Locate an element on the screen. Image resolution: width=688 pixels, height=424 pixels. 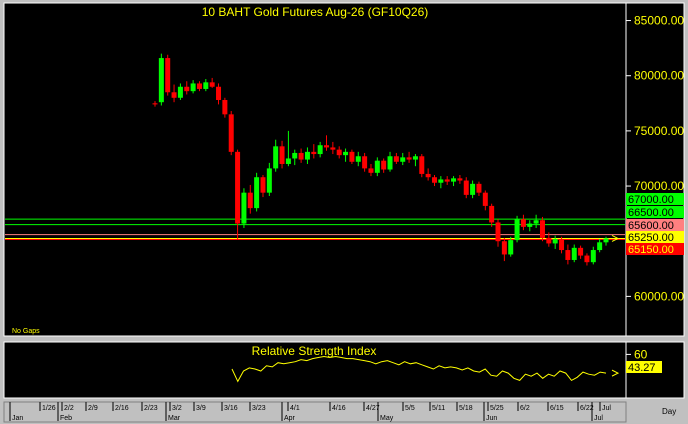
date-tick-label: 6/15 is located at coordinates (557, 408).